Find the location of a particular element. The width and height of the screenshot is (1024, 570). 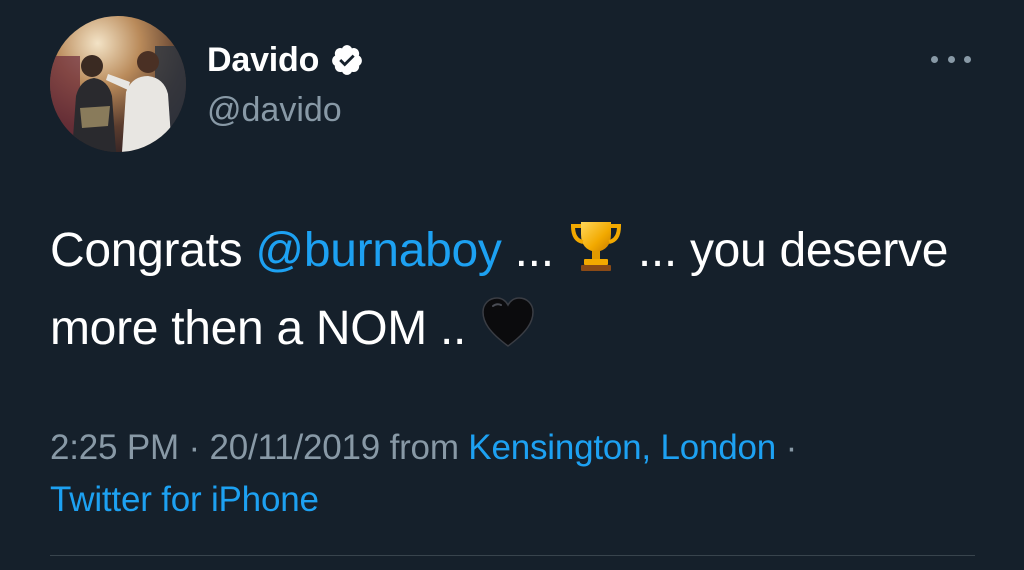

avatar is located at coordinates (118, 84).